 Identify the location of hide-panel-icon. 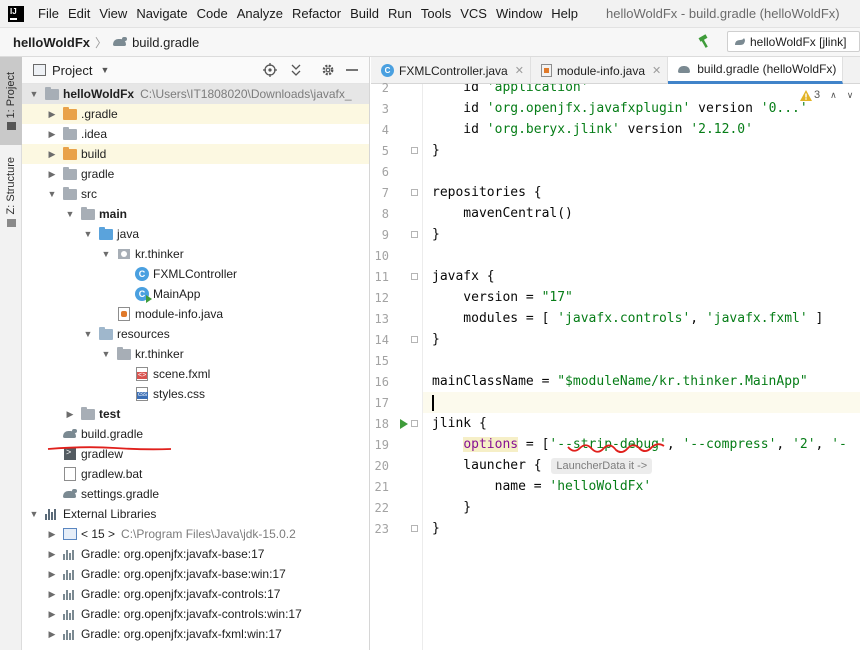
(352, 70).